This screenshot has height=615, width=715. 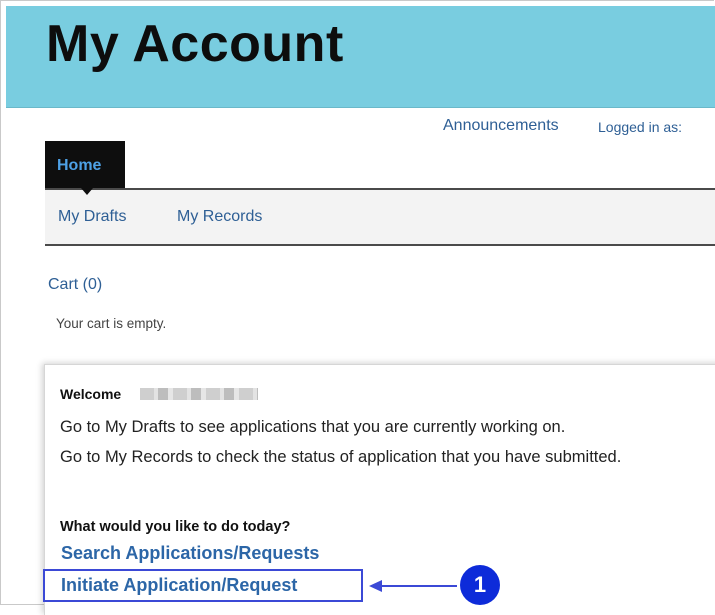 What do you see at coordinates (501, 126) in the screenshot?
I see `announcements-link: Announcements` at bounding box center [501, 126].